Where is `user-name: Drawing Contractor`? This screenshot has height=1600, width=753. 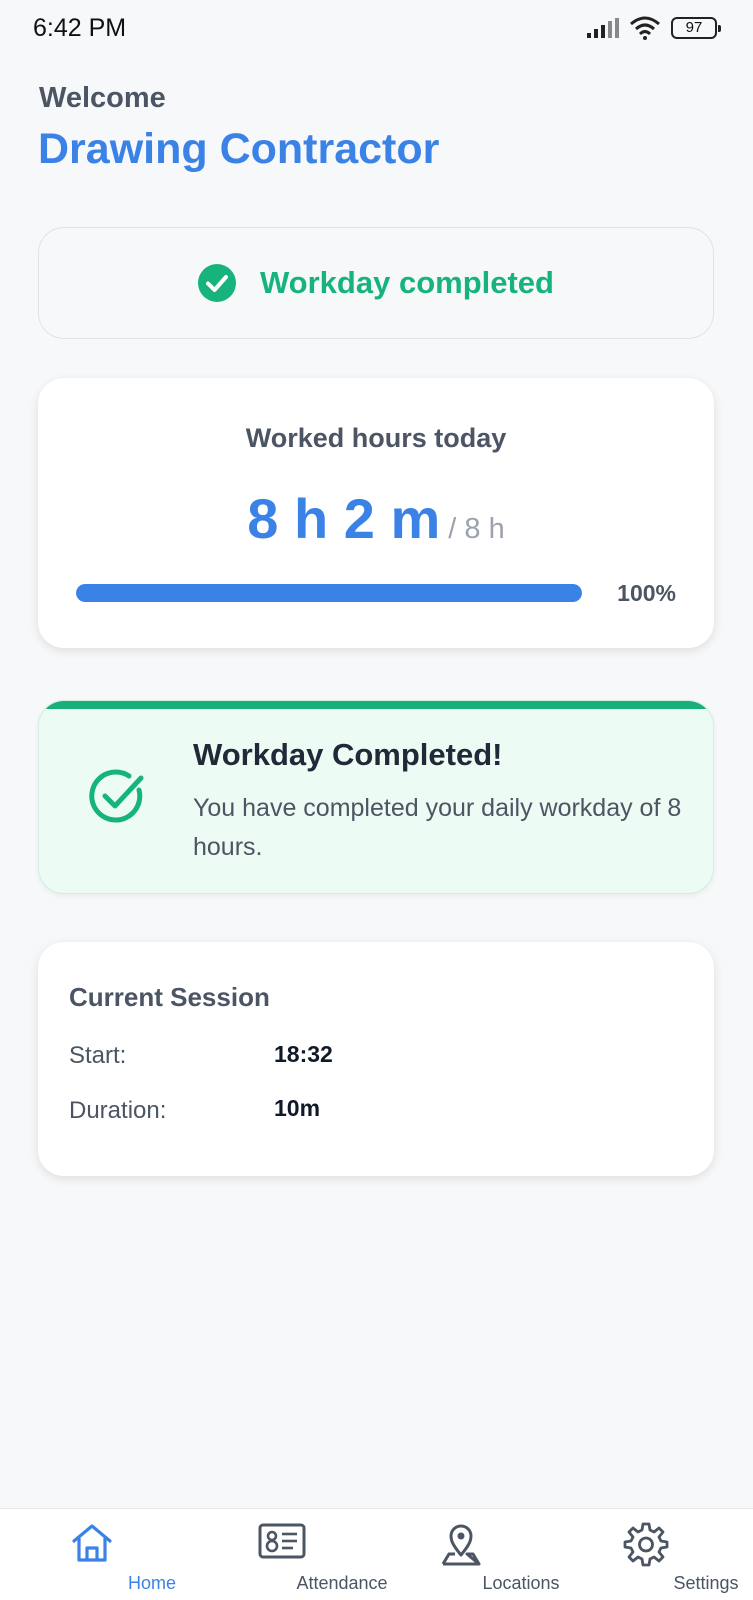
user-name: Drawing Contractor is located at coordinates (239, 149).